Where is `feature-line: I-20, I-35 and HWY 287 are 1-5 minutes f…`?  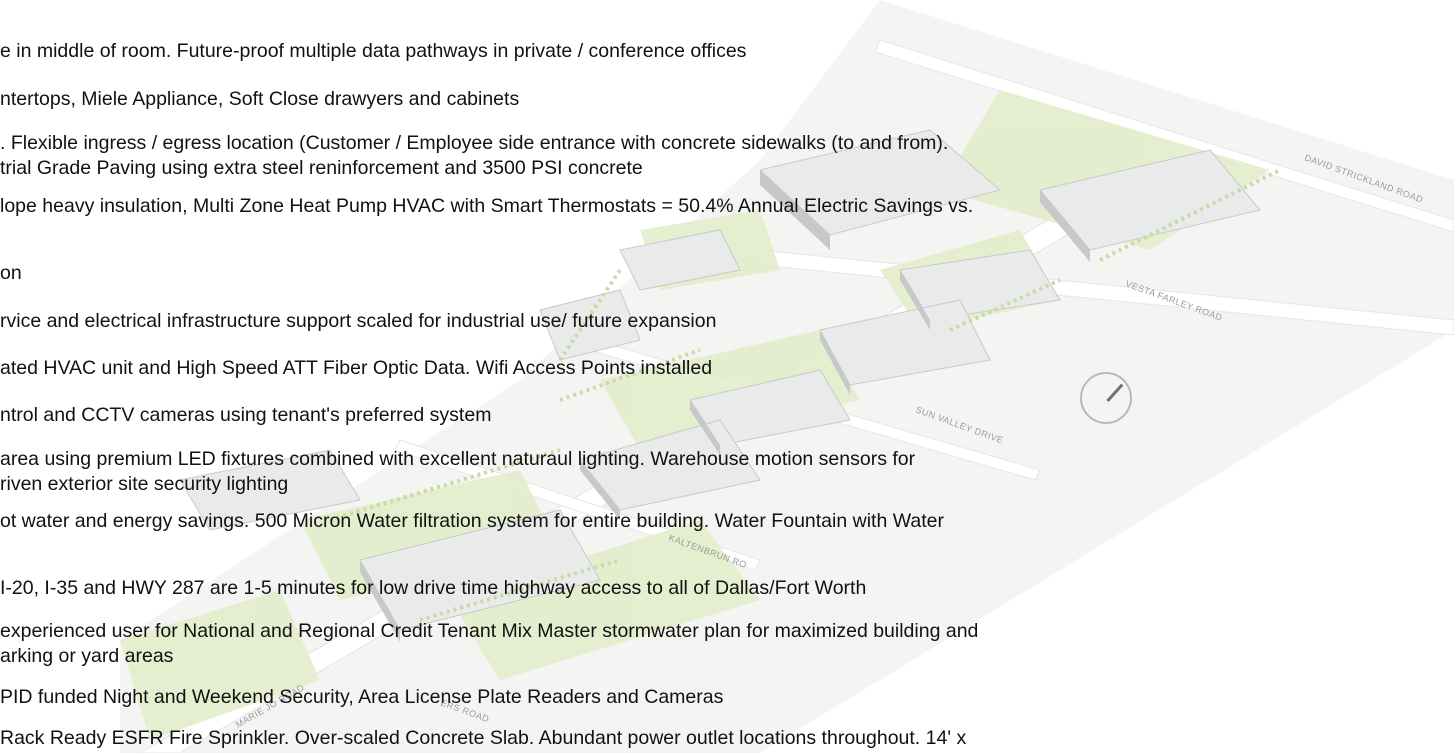
feature-line: I-20, I-35 and HWY 287 are 1-5 minutes f… is located at coordinates (433, 588).